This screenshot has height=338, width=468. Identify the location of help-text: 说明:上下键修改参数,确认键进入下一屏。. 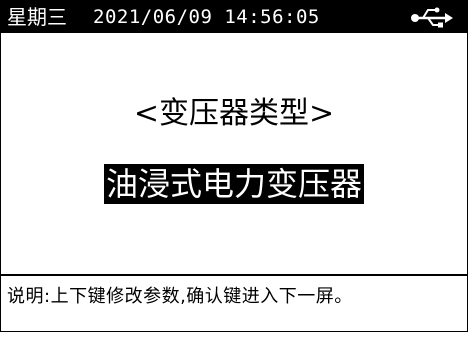
(180, 296).